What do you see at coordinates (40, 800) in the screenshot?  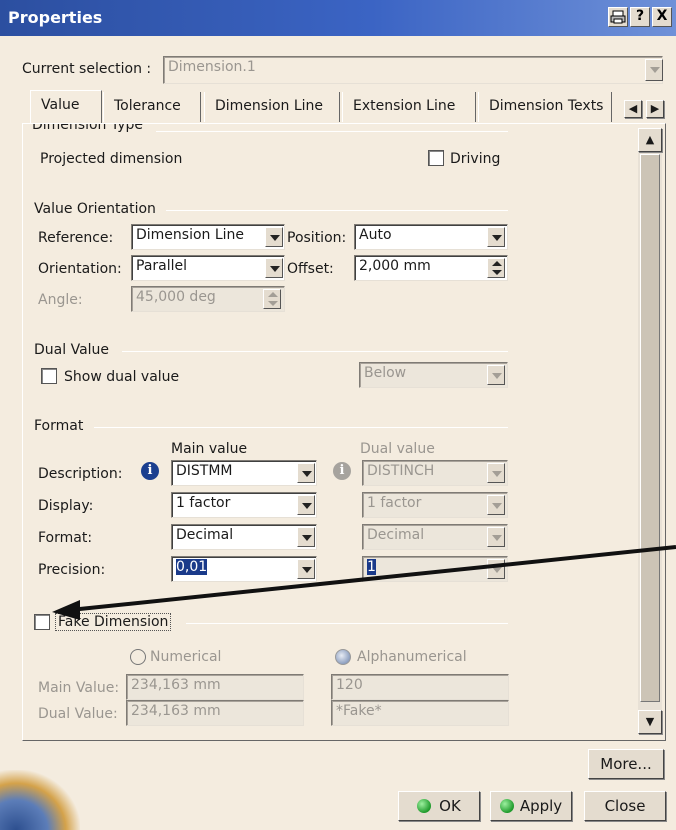 I see `background-decoration` at bounding box center [40, 800].